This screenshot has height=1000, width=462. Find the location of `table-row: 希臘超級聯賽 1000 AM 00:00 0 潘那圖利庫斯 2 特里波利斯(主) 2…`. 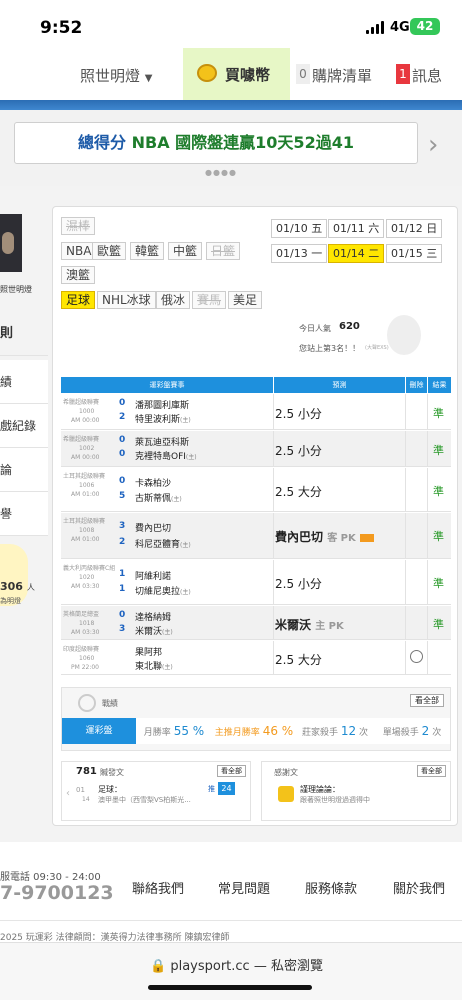

table-row: 希臘超級聯賽 1000 AM 00:00 0 潘那圖利庫斯 2 特里波利斯(主) 2… is located at coordinates (256, 412).